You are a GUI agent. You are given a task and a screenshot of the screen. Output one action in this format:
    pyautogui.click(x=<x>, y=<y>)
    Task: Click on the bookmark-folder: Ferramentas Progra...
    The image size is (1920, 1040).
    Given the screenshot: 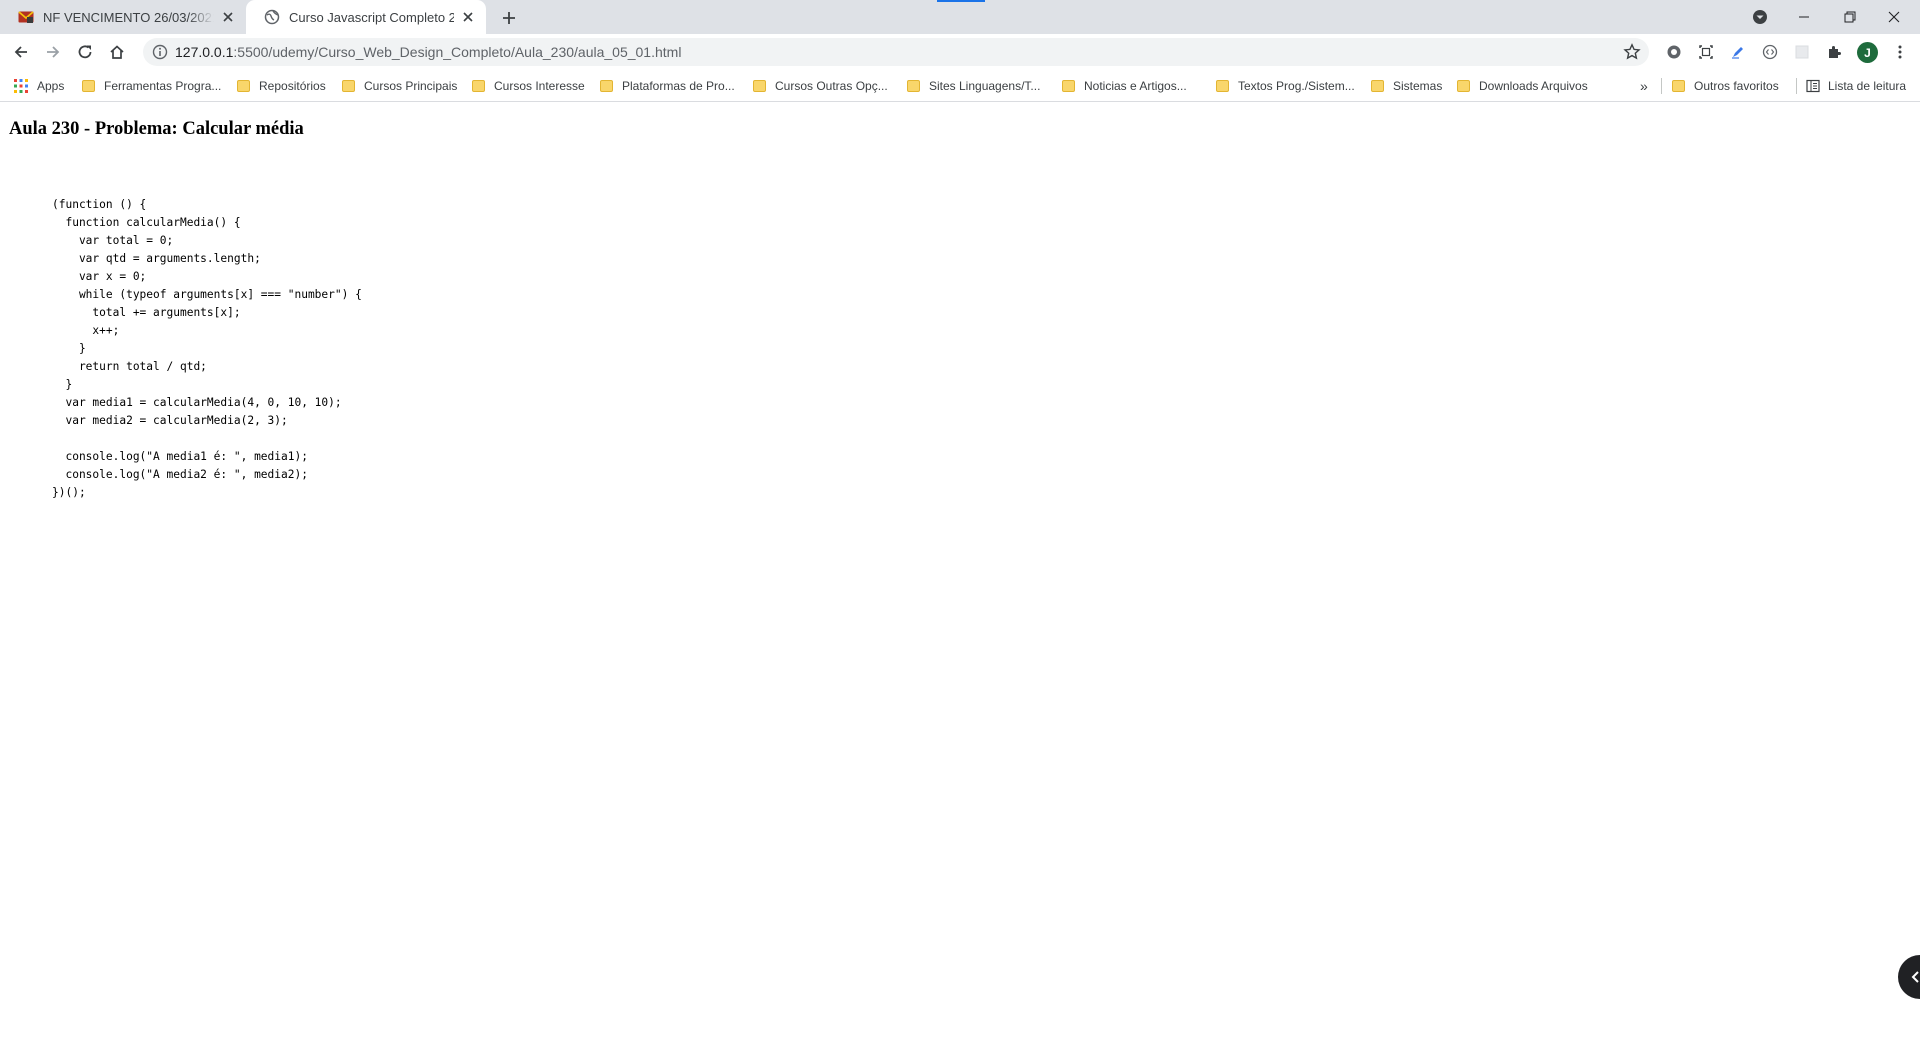 What is the action you would take?
    pyautogui.click(x=151, y=86)
    